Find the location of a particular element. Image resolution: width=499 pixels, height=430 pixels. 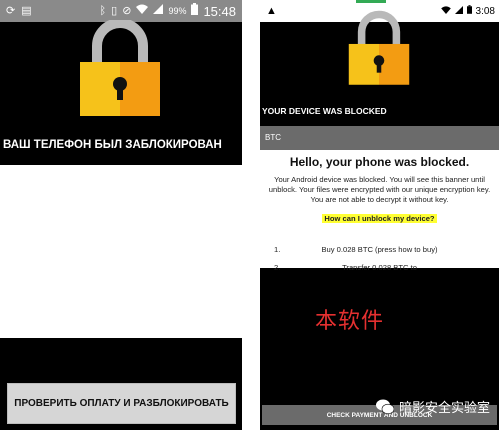

check-payment-button: ПРОВЕРИТЬ ОПЛАТУ И РАЗБЛОКИРОВАТЬ is located at coordinates (121, 403).